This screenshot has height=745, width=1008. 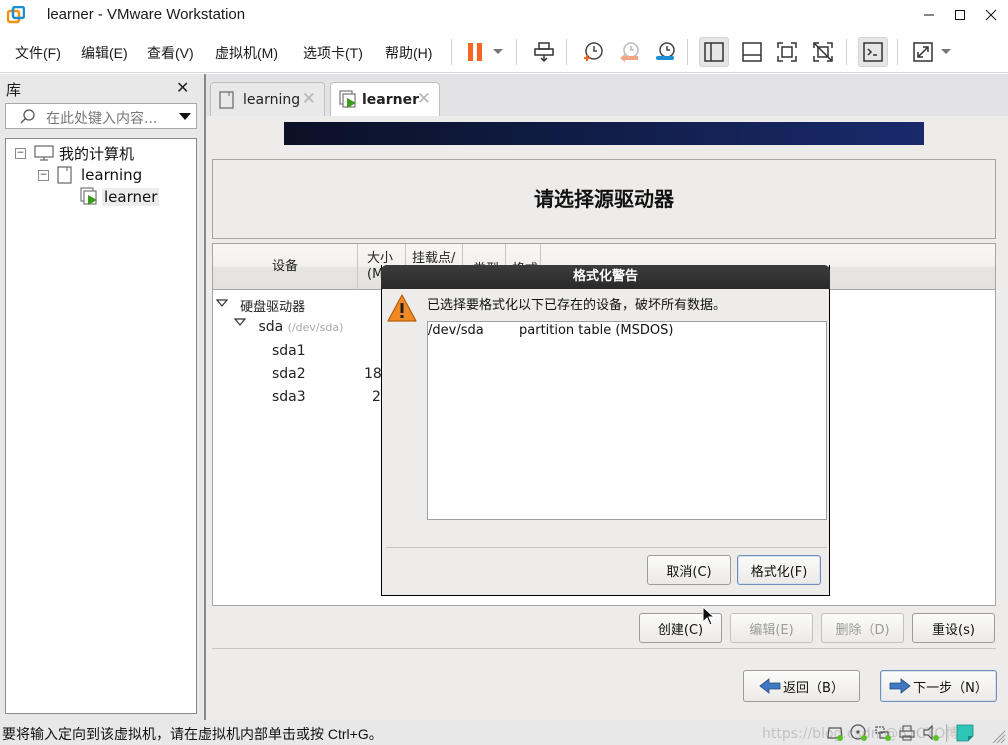 What do you see at coordinates (931, 733) in the screenshot?
I see `sound-icon` at bounding box center [931, 733].